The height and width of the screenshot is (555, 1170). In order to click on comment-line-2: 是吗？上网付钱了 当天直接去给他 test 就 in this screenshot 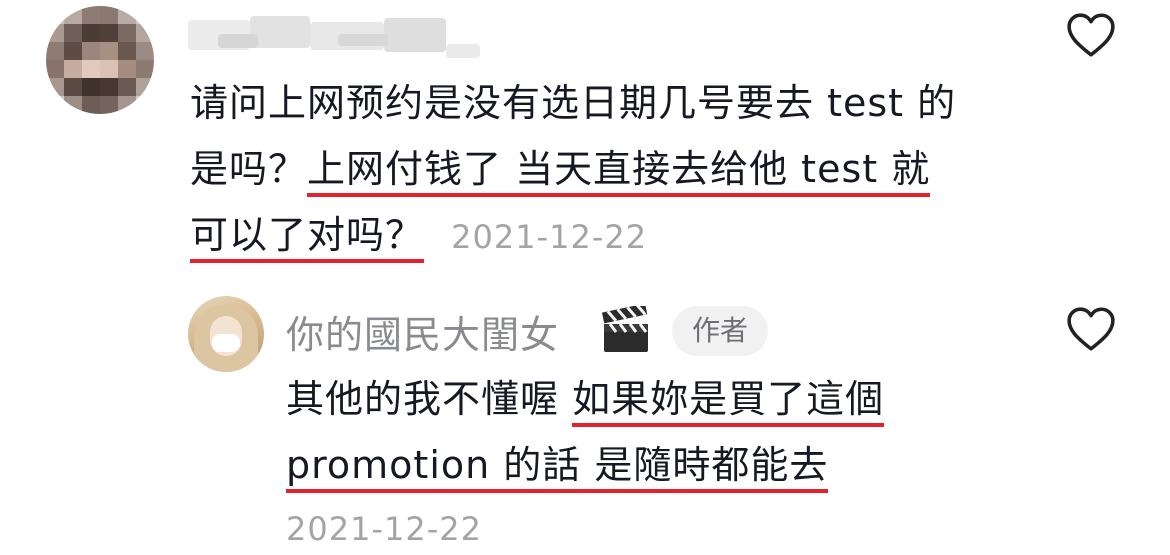, I will do `click(615, 169)`.